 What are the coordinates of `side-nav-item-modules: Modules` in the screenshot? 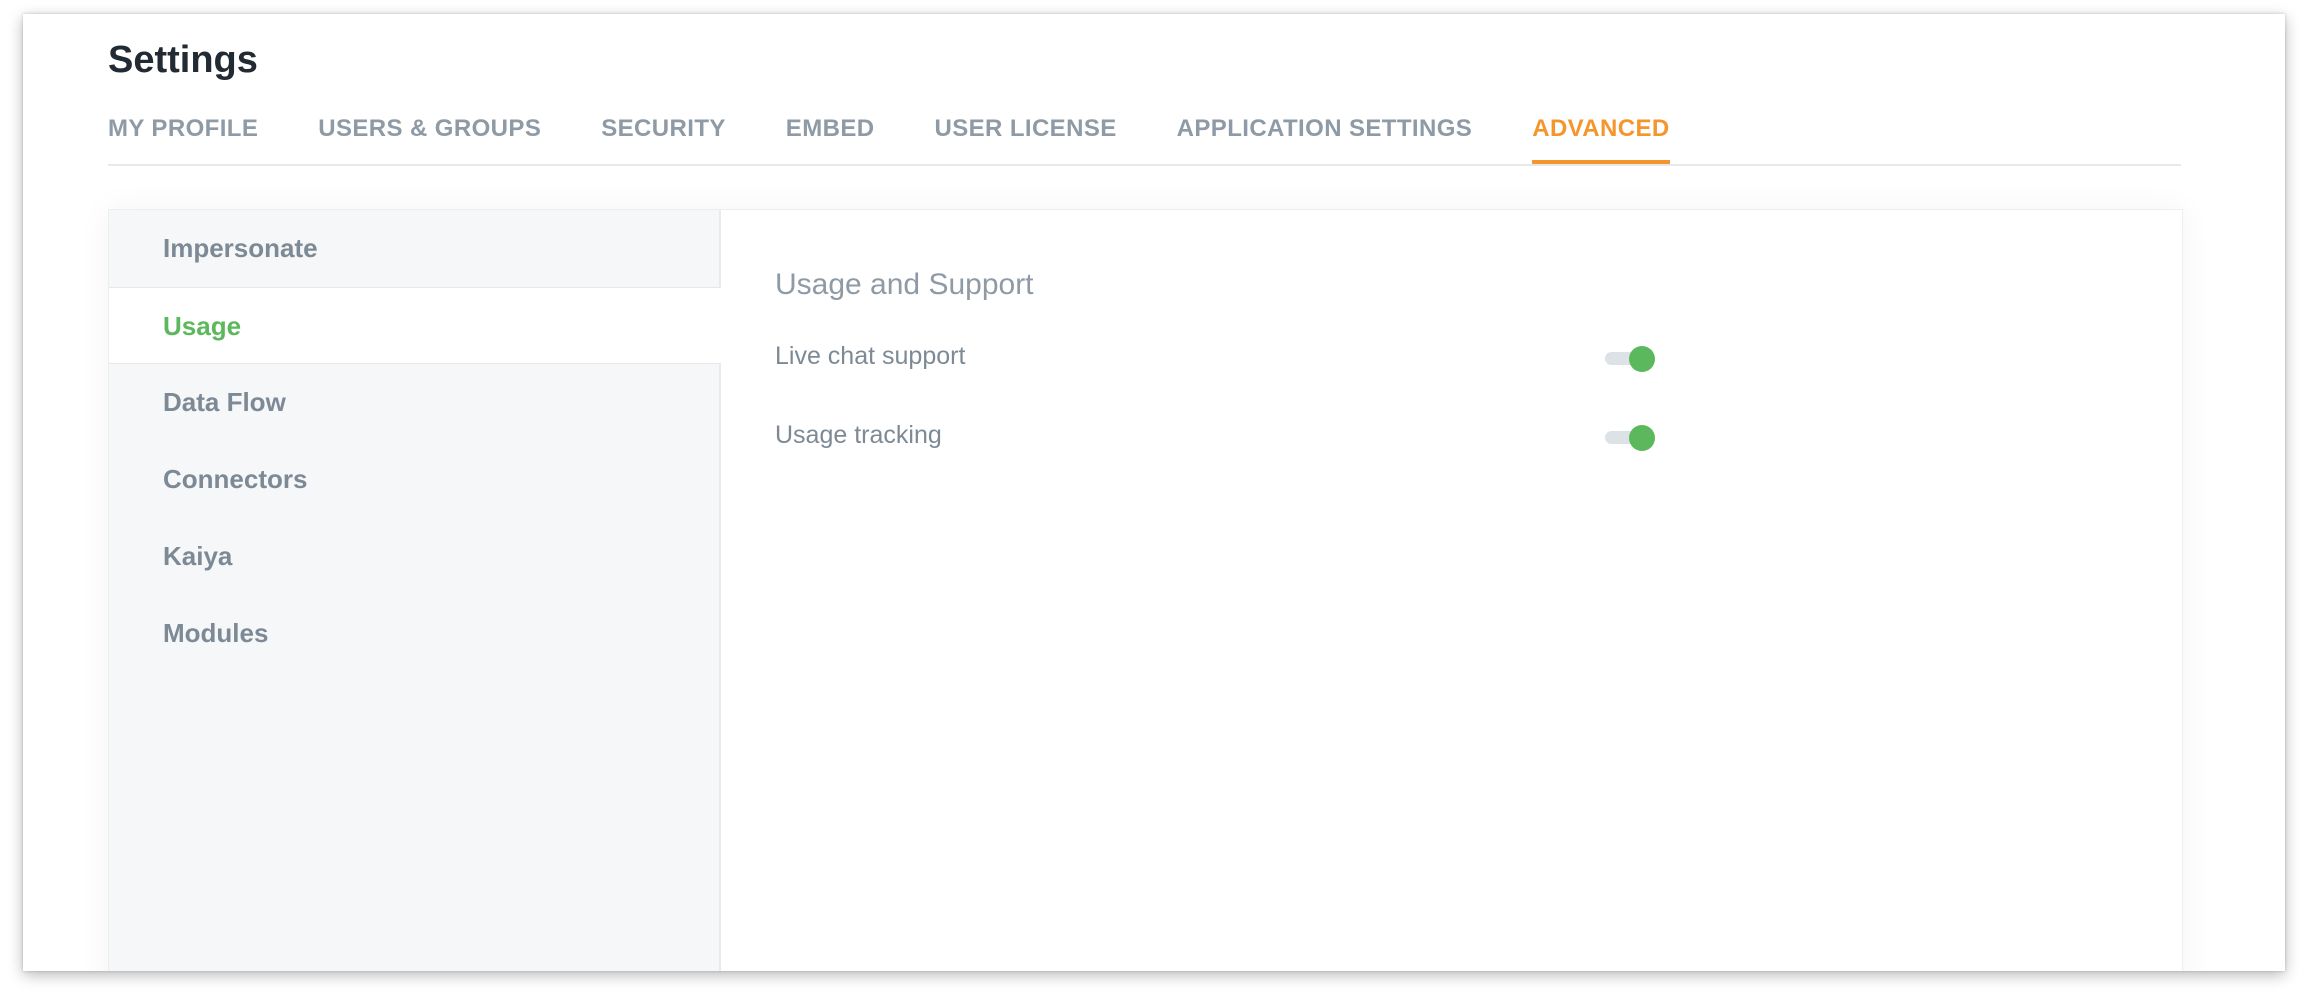 It's located at (414, 633).